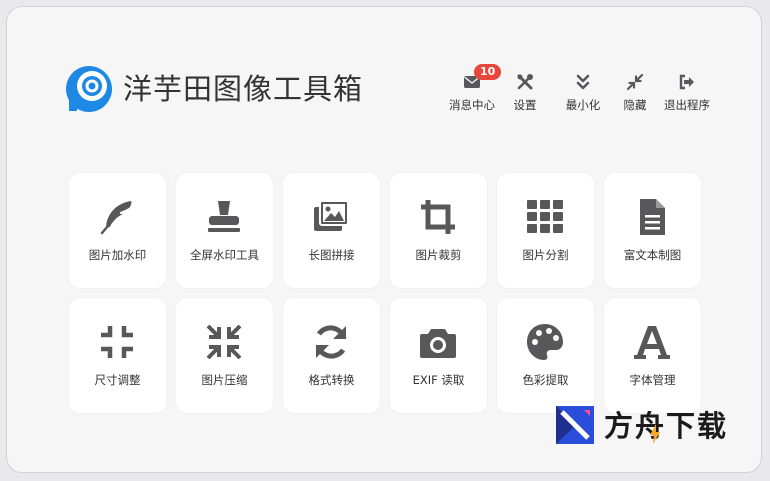 This screenshot has height=481, width=770. What do you see at coordinates (583, 82) in the screenshot?
I see `chevron-double-down-icon` at bounding box center [583, 82].